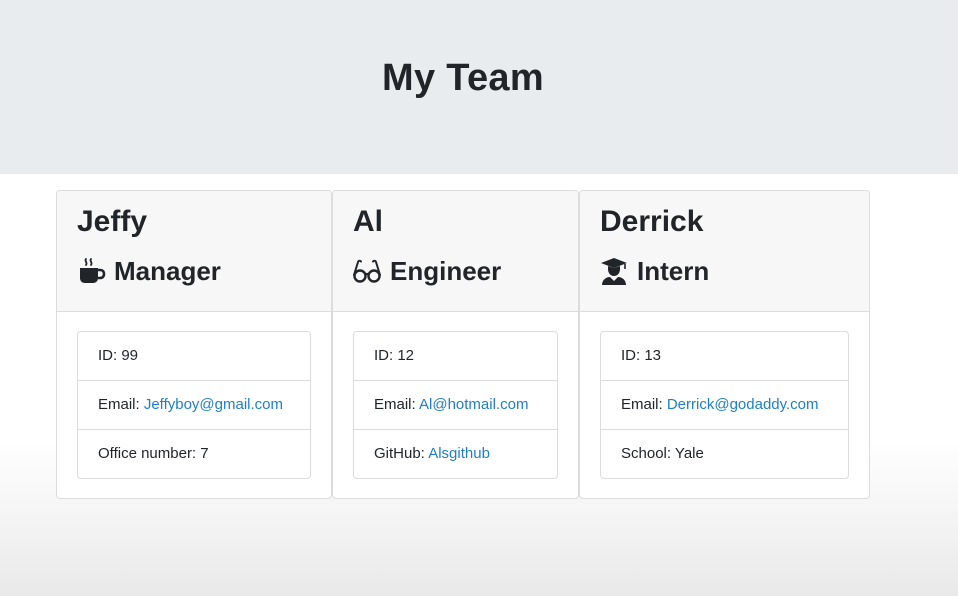 The image size is (958, 596). I want to click on info-email: Email: Al@hotmail.com, so click(455, 405).